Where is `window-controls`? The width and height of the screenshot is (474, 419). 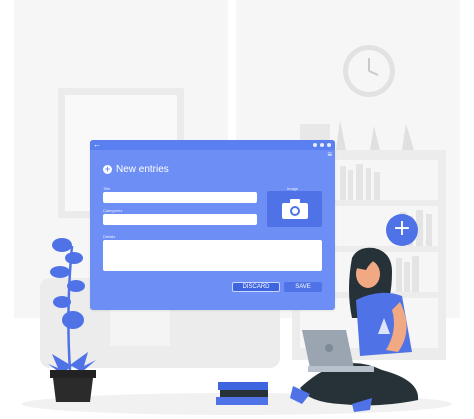
window-controls is located at coordinates (322, 145).